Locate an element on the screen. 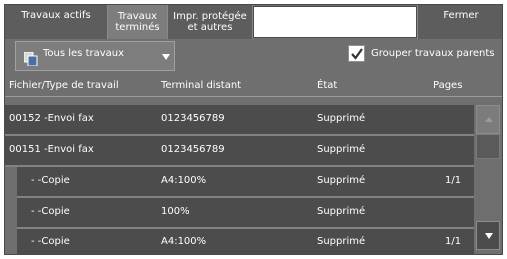  checkmark-icon is located at coordinates (357, 54).